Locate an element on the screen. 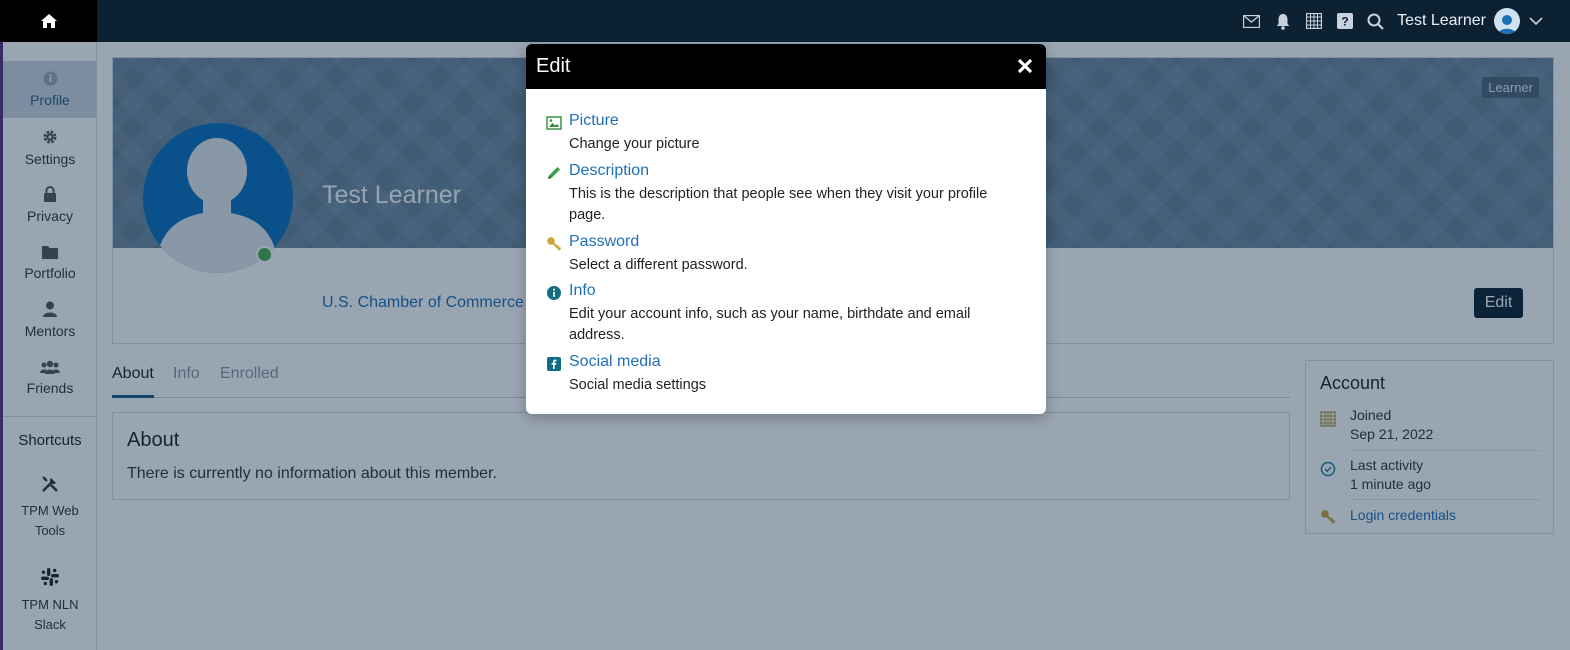  modal-close-button is located at coordinates (1025, 66).